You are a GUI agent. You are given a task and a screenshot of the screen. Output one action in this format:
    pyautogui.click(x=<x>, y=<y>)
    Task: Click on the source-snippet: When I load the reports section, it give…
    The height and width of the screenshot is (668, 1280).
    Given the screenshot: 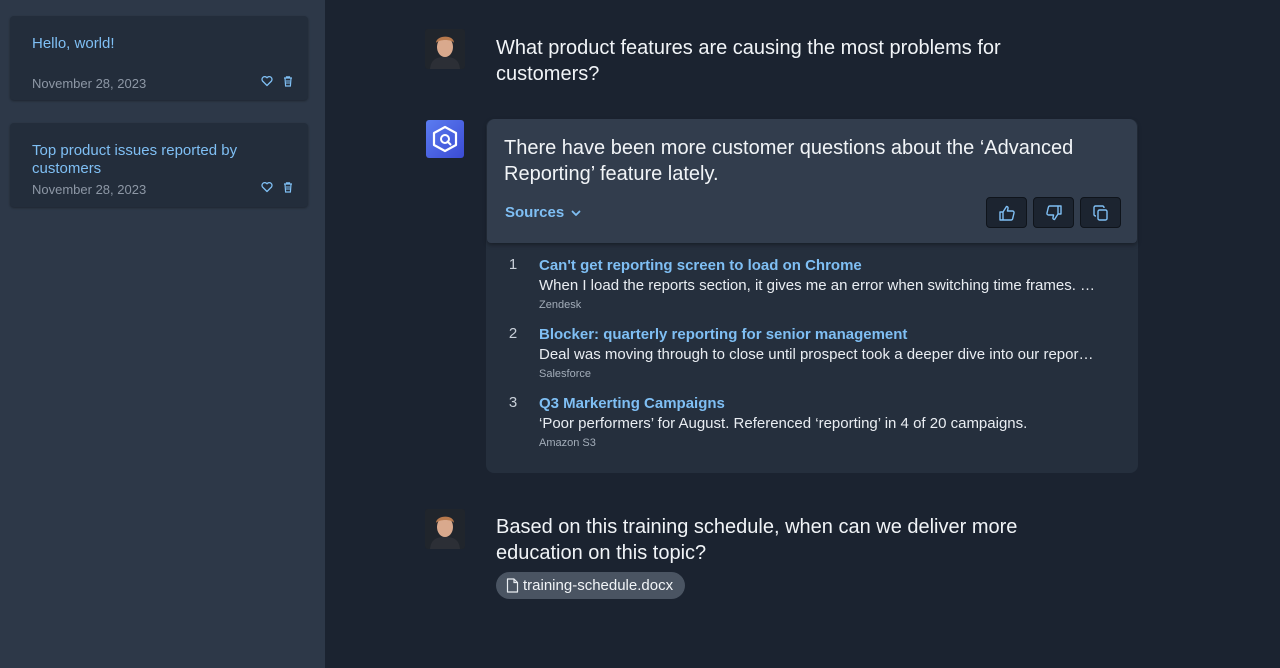 What is the action you would take?
    pyautogui.click(x=817, y=285)
    